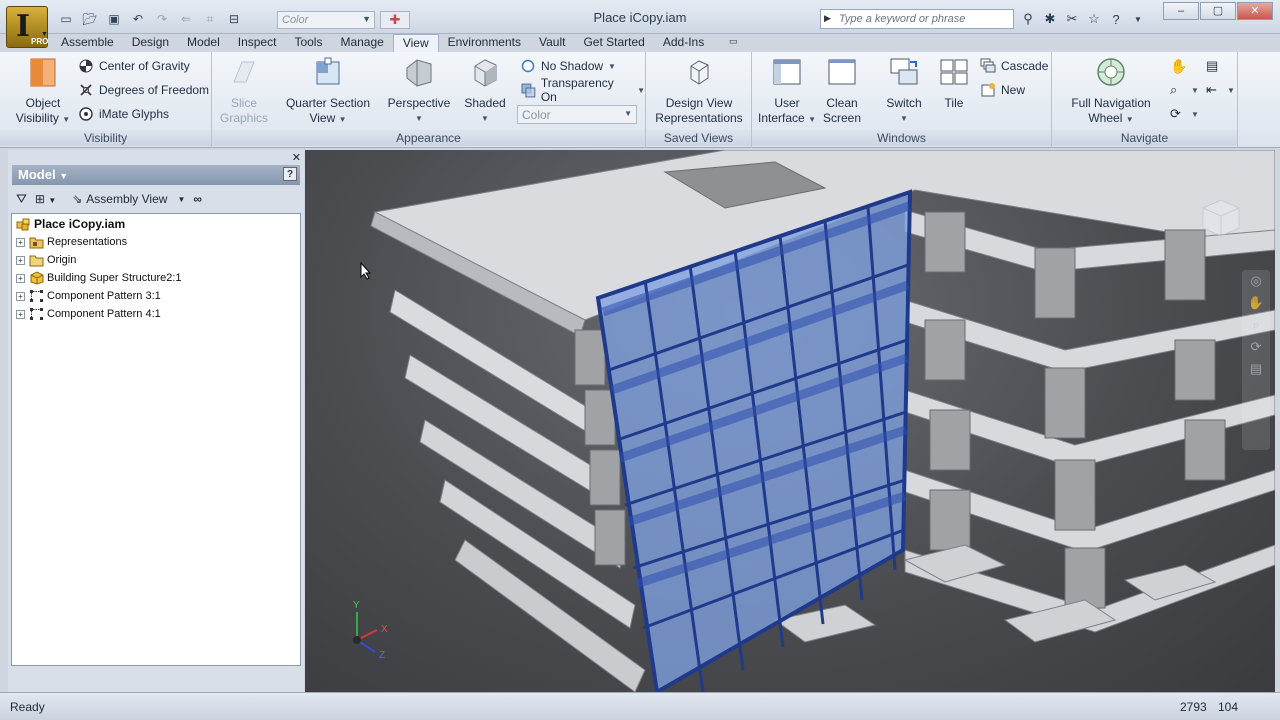 This screenshot has height=720, width=1280. I want to click on cascade-button: Cascade, so click(1014, 66).